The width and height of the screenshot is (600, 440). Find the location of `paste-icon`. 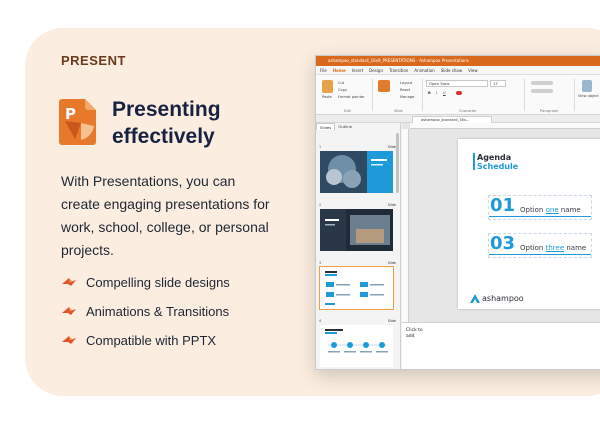

paste-icon is located at coordinates (327, 86).